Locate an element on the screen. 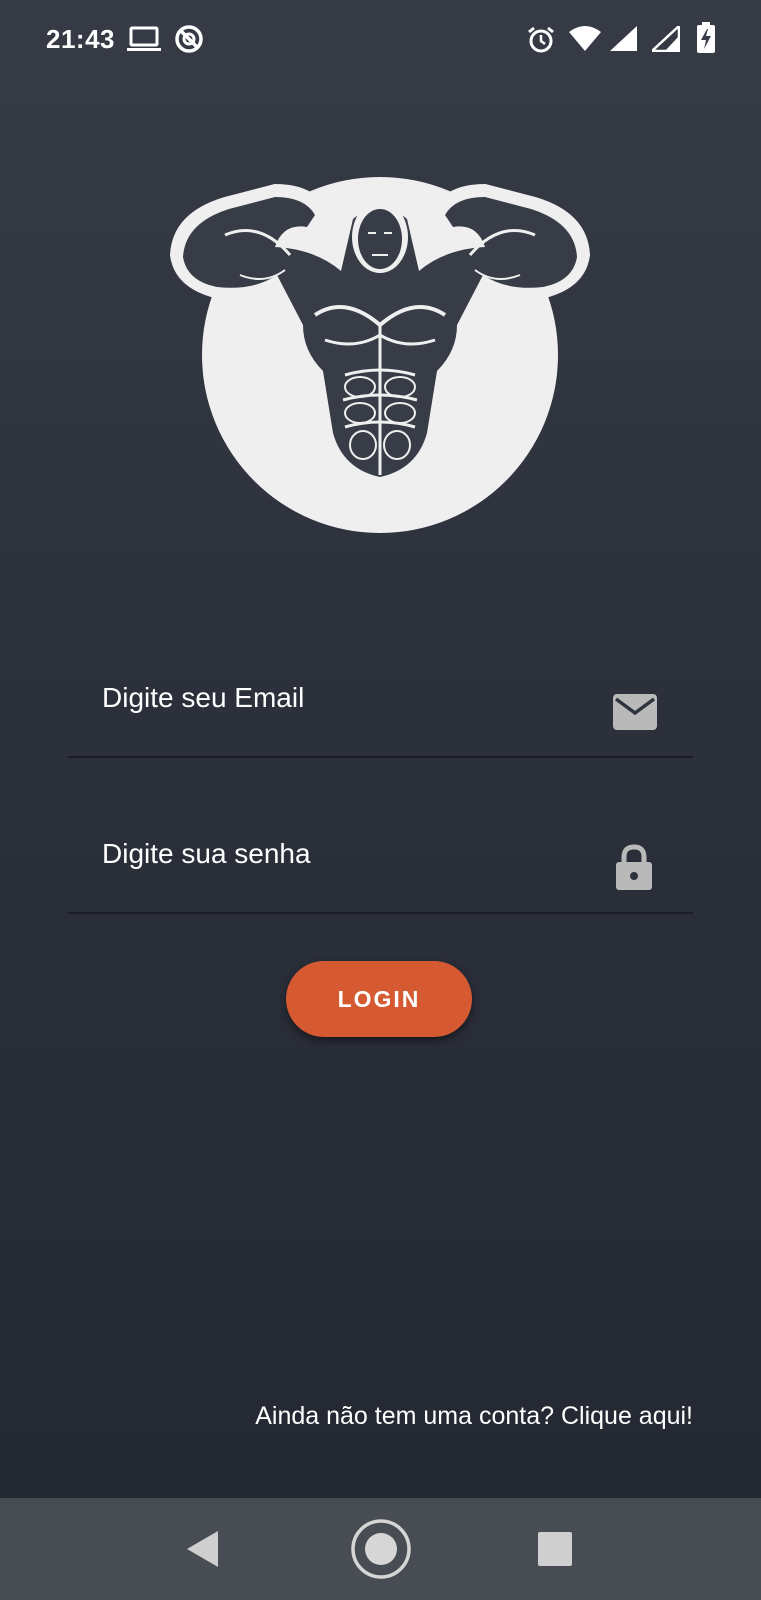 The image size is (761, 1600). back-icon is located at coordinates (203, 1549).